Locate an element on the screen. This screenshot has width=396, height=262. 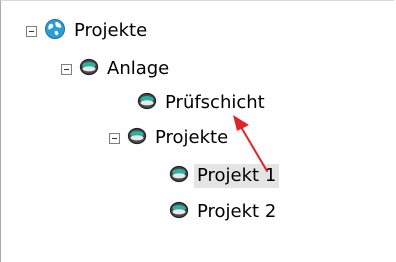
tree-node-label: Anlage is located at coordinates (138, 68).